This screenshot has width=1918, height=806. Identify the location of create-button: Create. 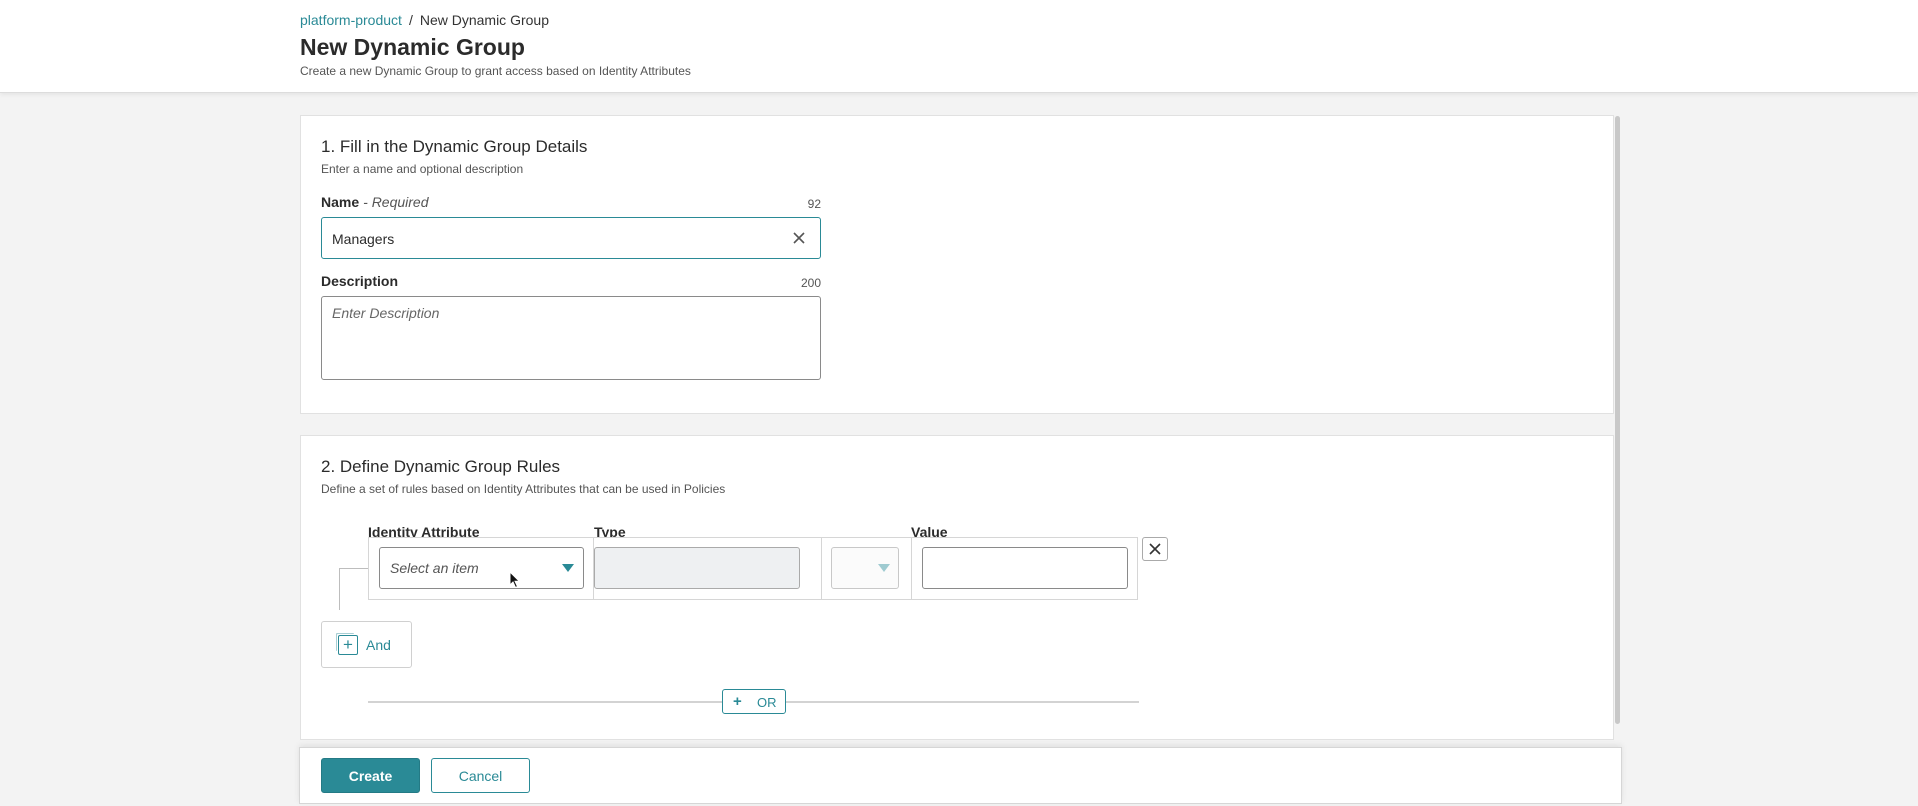
(370, 775).